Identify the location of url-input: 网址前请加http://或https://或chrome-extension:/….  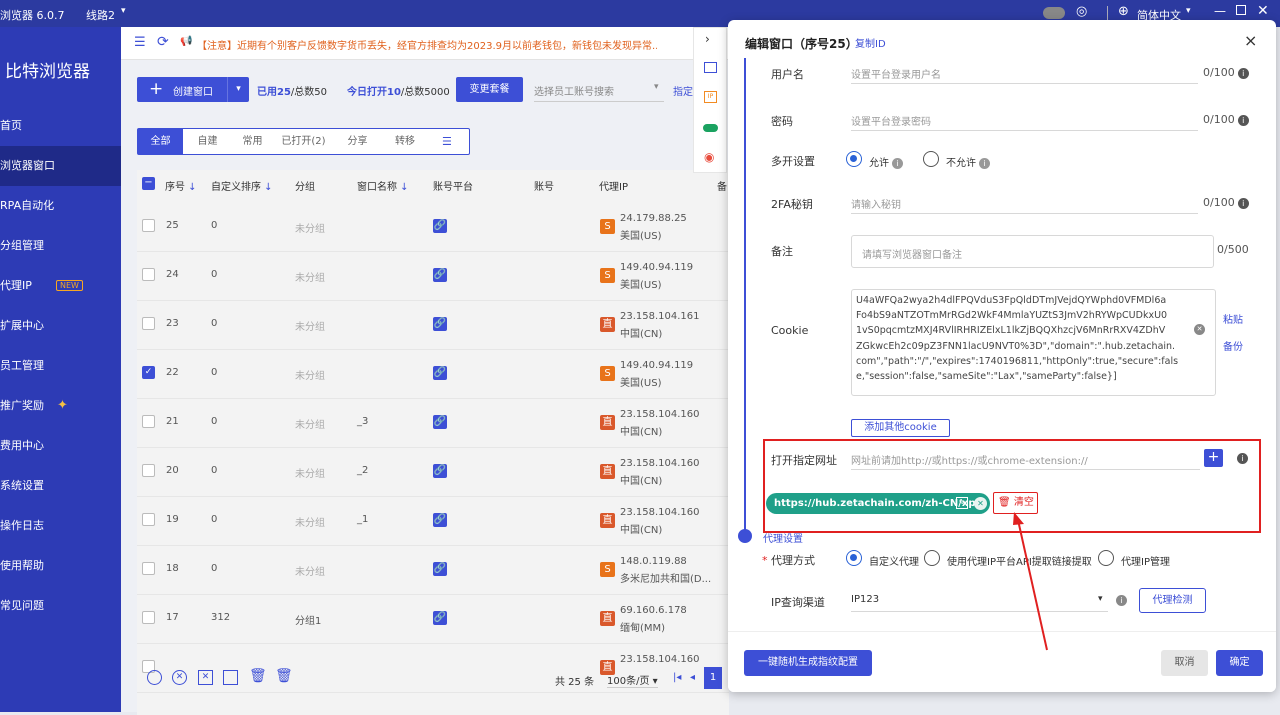
(1025, 459).